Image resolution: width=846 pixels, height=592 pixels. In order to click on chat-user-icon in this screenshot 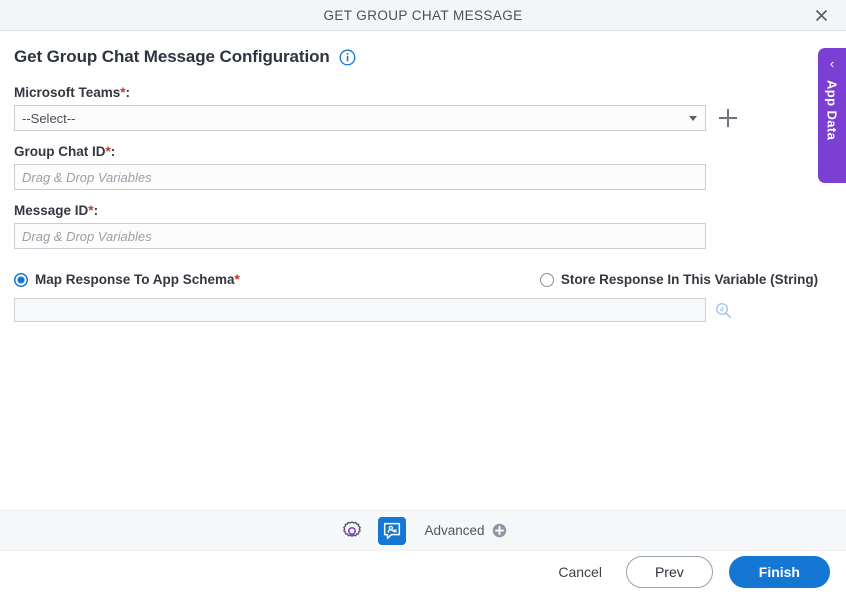, I will do `click(392, 530)`.